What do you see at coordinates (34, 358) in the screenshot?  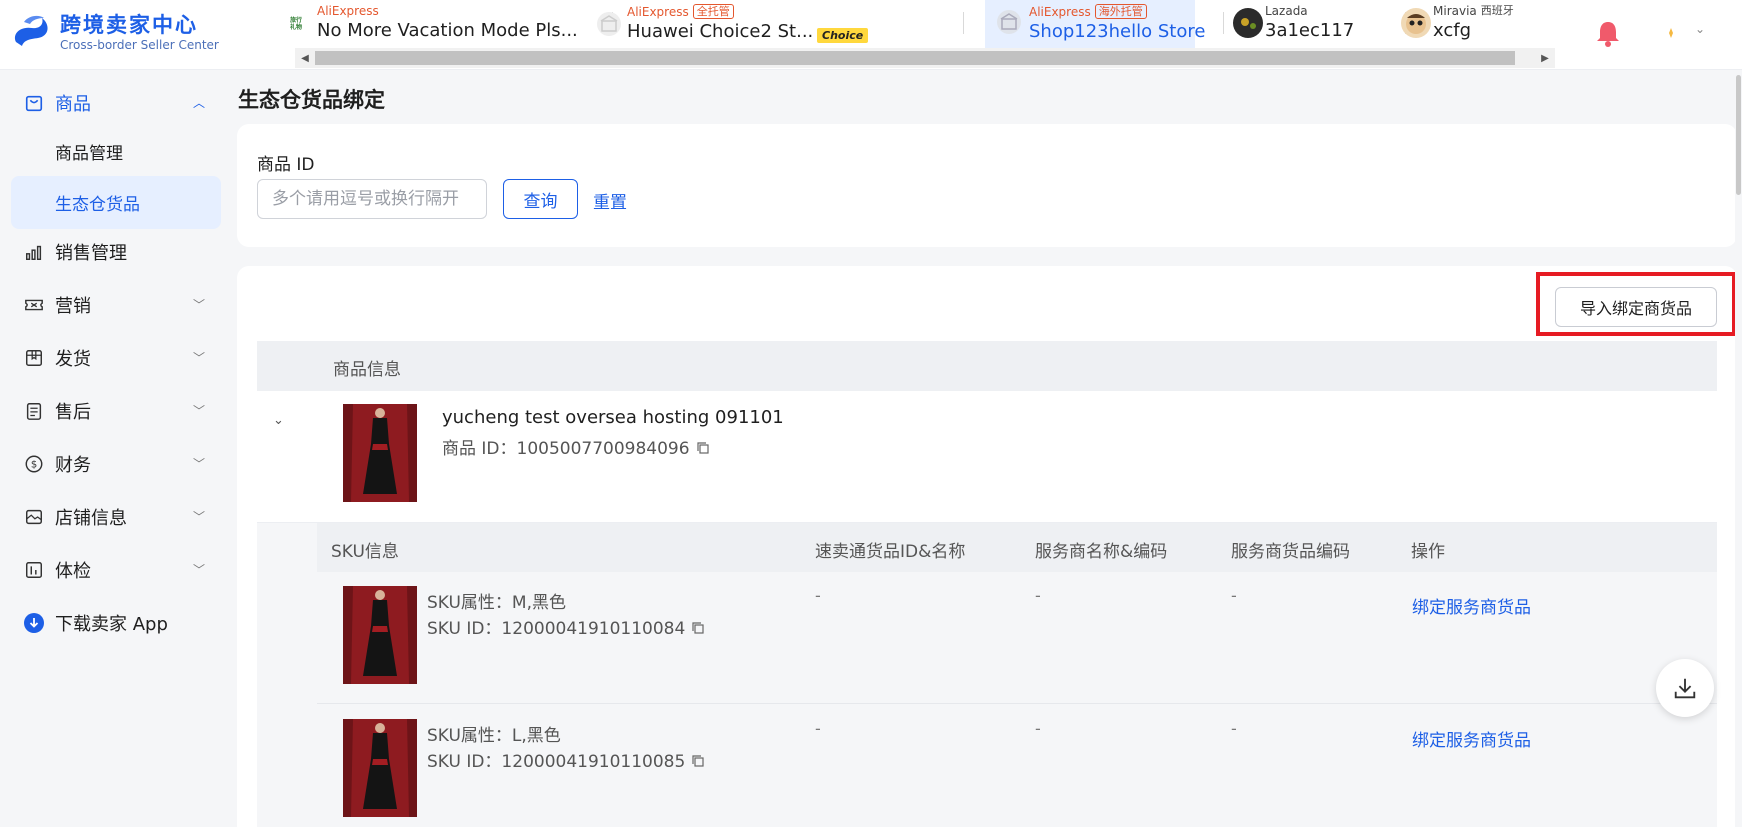 I see `box-icon` at bounding box center [34, 358].